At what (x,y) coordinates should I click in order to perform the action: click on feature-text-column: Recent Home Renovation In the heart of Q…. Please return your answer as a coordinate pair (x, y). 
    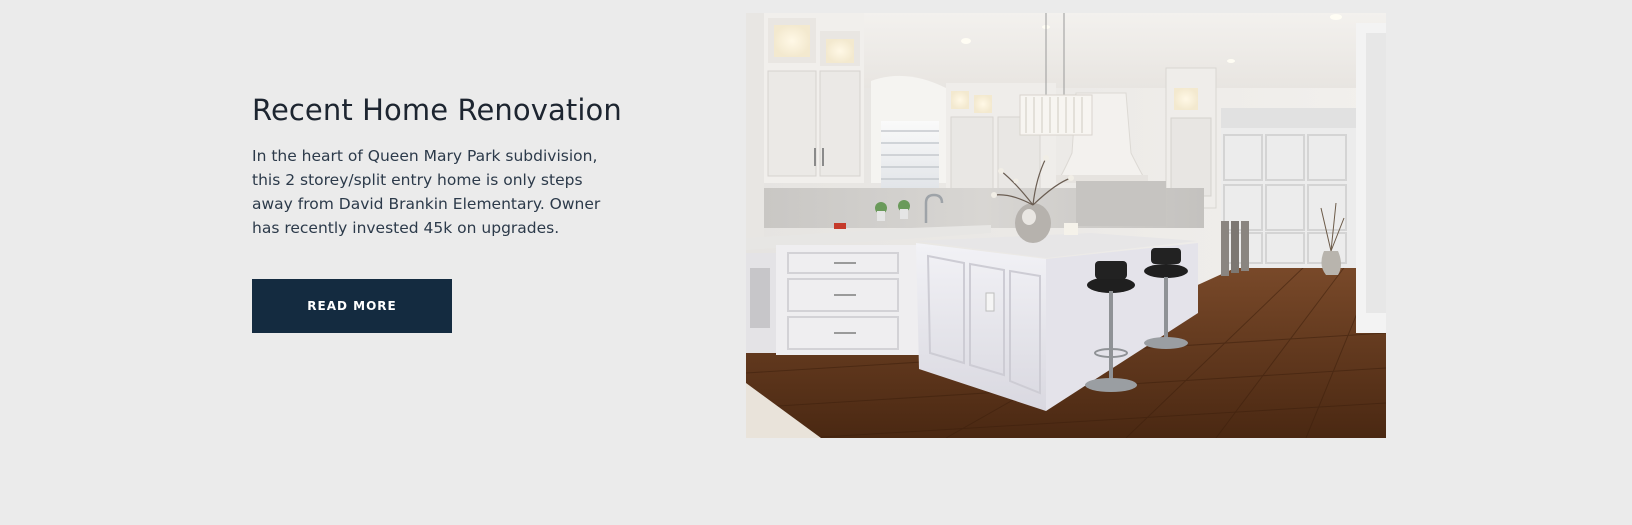
    Looking at the image, I should click on (442, 165).